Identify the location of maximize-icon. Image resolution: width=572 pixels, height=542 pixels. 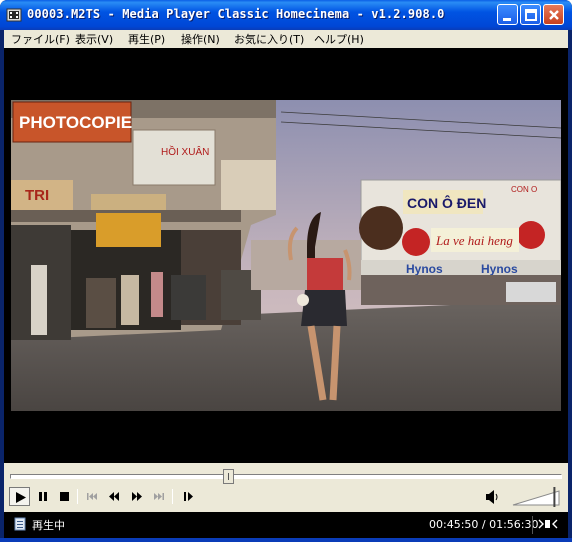
(531, 15).